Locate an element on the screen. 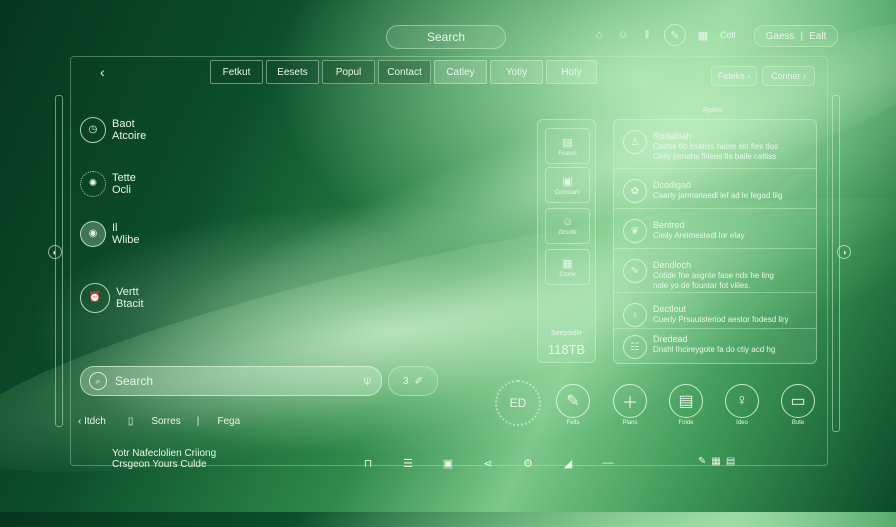  tab-4: Catley is located at coordinates (460, 72).